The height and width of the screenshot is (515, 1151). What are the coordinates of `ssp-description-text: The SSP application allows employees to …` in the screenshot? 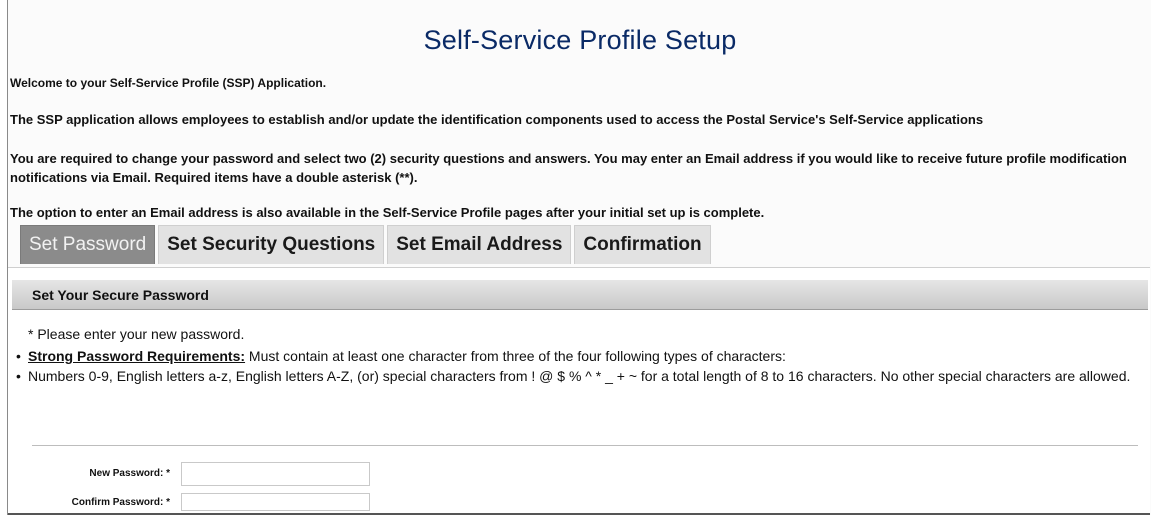 It's located at (497, 119).